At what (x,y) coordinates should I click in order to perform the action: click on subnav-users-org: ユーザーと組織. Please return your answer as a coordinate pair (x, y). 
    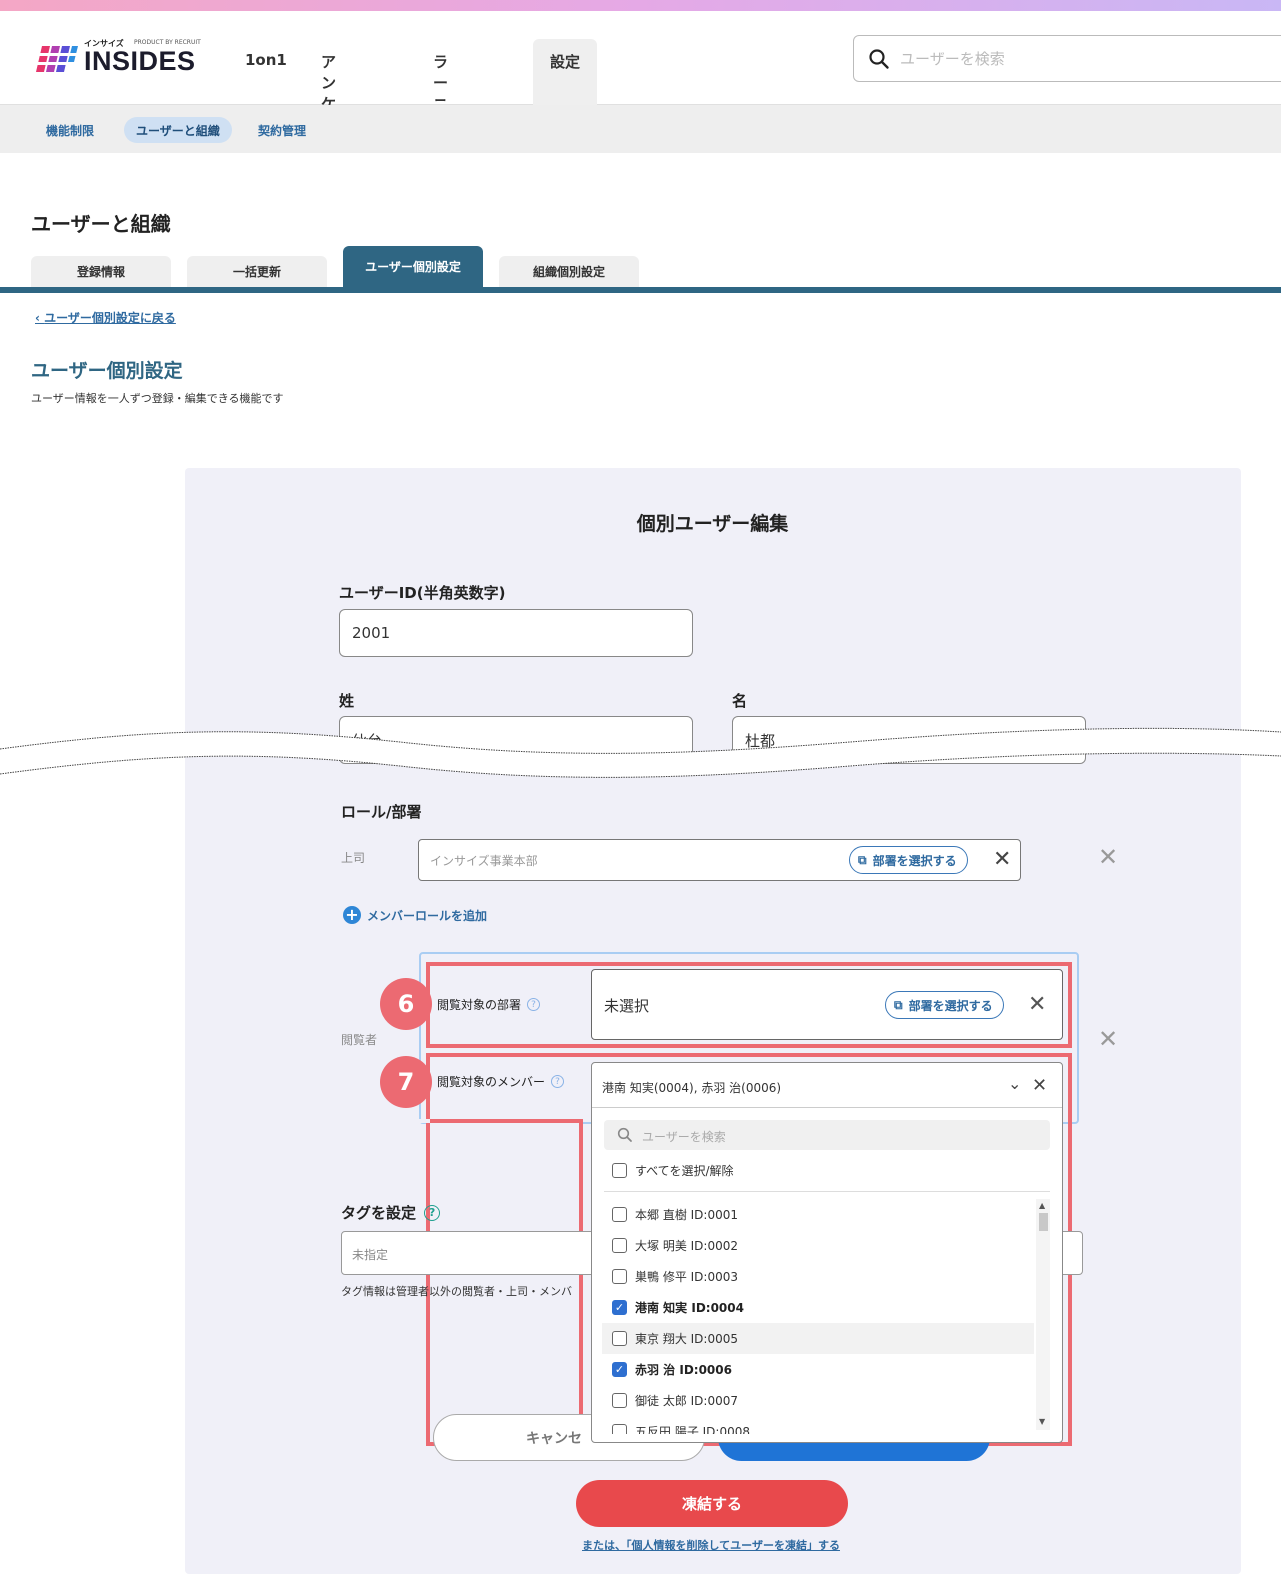
    Looking at the image, I should click on (178, 130).